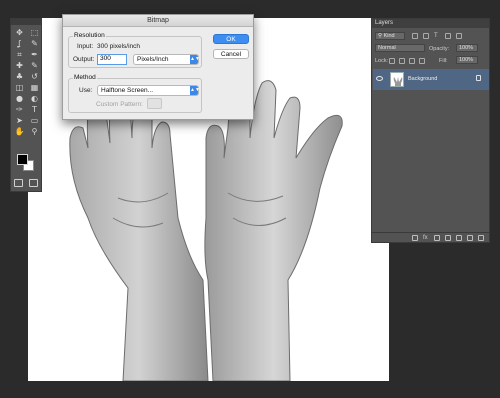  I want to click on tool-grid: ✥ ⬚ ʆ ✎ ⌗ ✒ ✚ ✎ ♣ ↺ ◫ ▦ ● ◐ ✑ T ➤ ▭ ✋ ⚲, so click(26, 80).